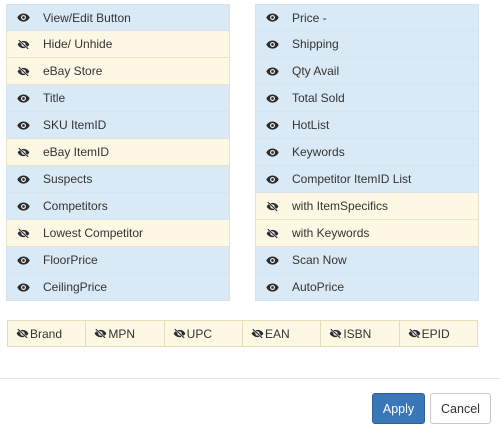  What do you see at coordinates (87, 17) in the screenshot?
I see `column-toggle-label: View/Edit Button` at bounding box center [87, 17].